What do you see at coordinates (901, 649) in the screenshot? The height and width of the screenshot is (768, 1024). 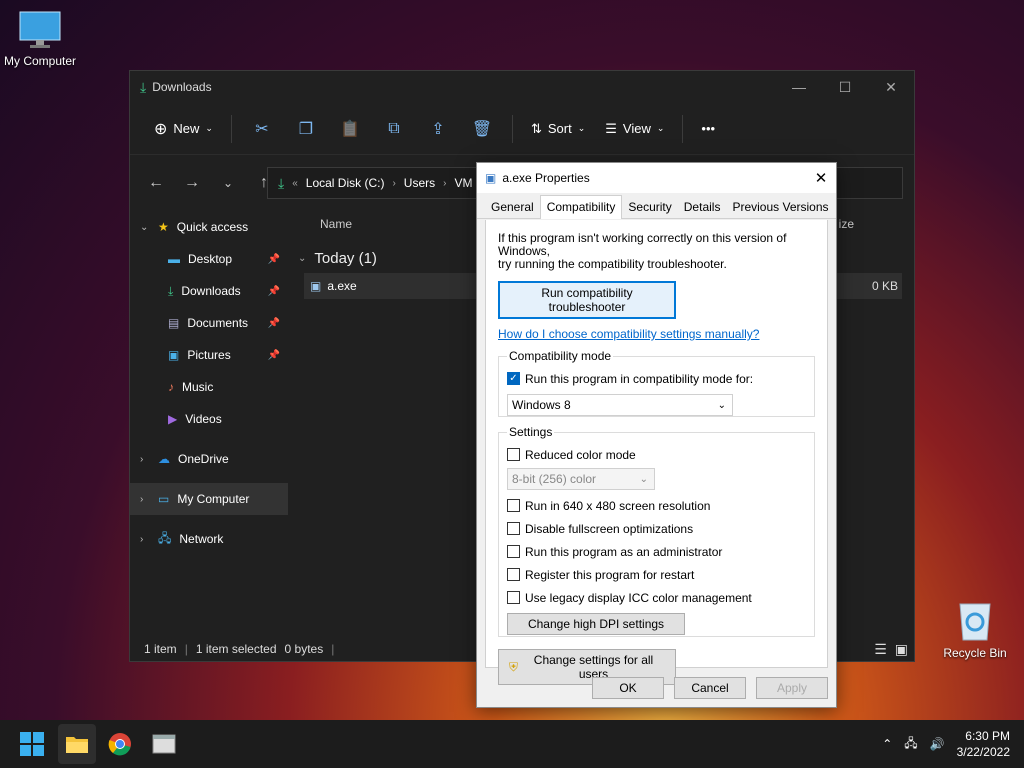 I see `tiles-view-icon: ▣` at bounding box center [901, 649].